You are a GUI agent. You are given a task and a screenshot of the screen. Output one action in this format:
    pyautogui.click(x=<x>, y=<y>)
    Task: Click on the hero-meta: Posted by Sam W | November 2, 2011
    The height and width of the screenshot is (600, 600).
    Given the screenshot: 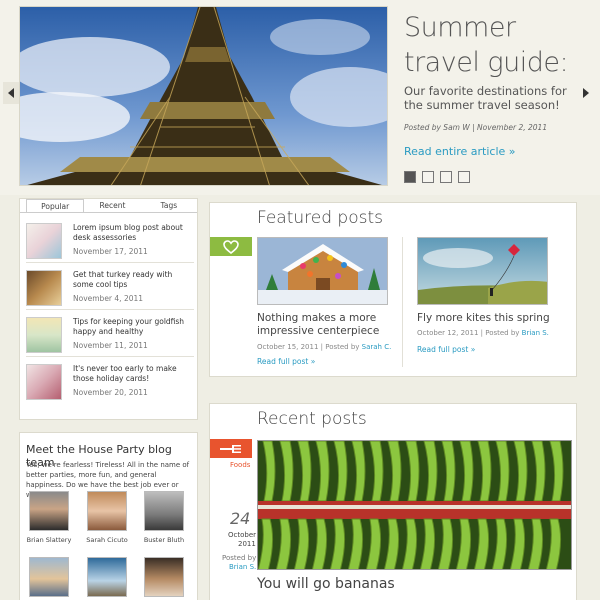 What is the action you would take?
    pyautogui.click(x=476, y=127)
    